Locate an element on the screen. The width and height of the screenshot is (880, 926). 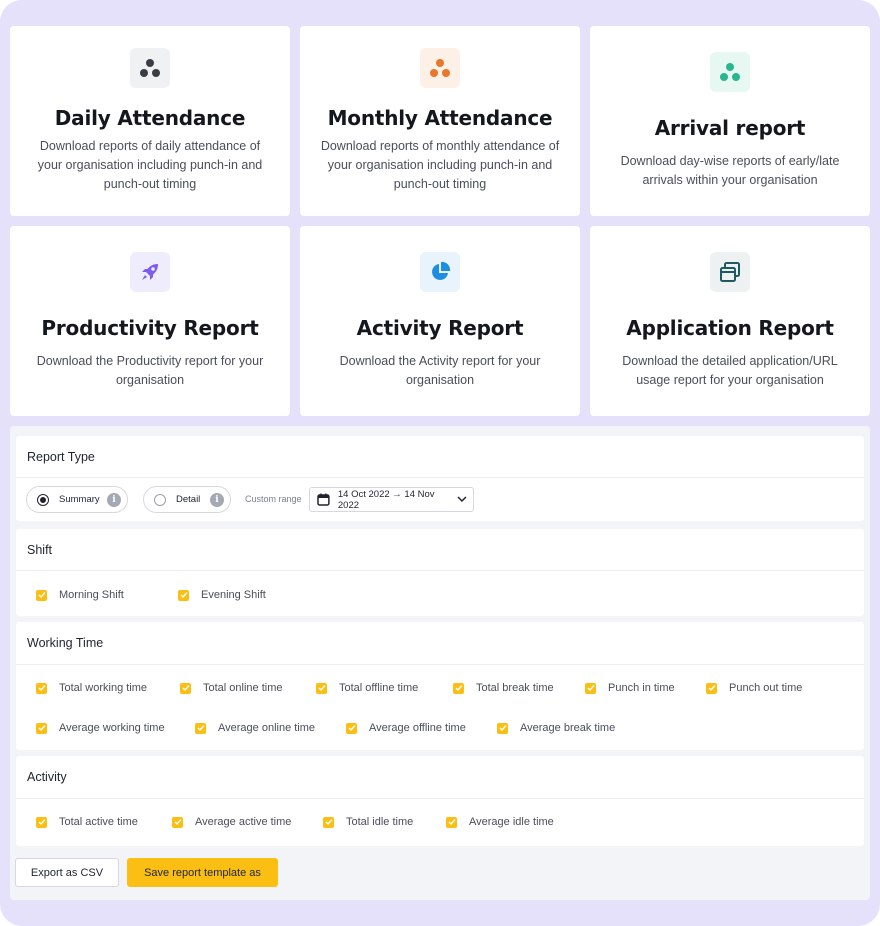
metric-checkbox: Punch in time is located at coordinates (630, 688).